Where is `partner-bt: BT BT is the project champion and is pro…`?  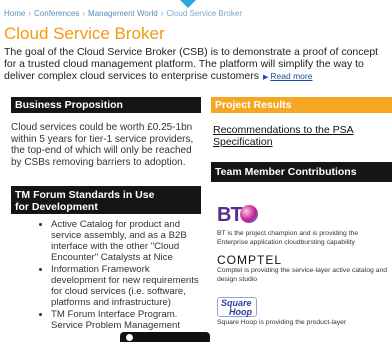
partner-bt: BT BT is the project champion and is pro… is located at coordinates (303, 225).